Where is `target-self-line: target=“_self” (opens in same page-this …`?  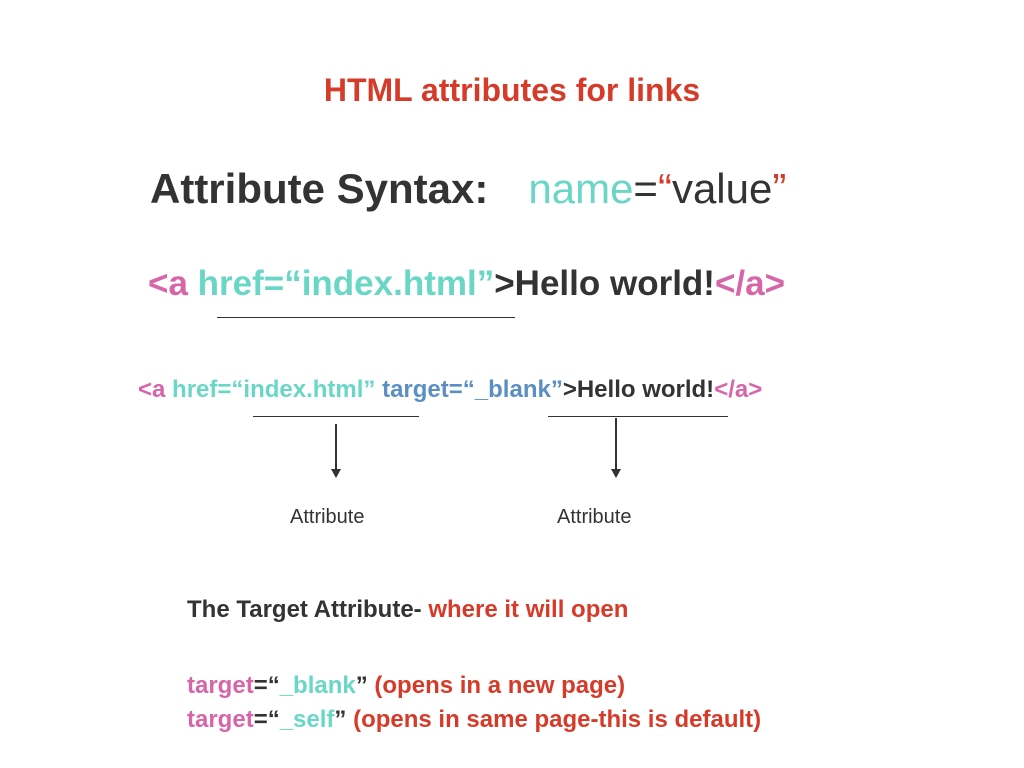 target-self-line: target=“_self” (opens in same page-this … is located at coordinates (474, 720).